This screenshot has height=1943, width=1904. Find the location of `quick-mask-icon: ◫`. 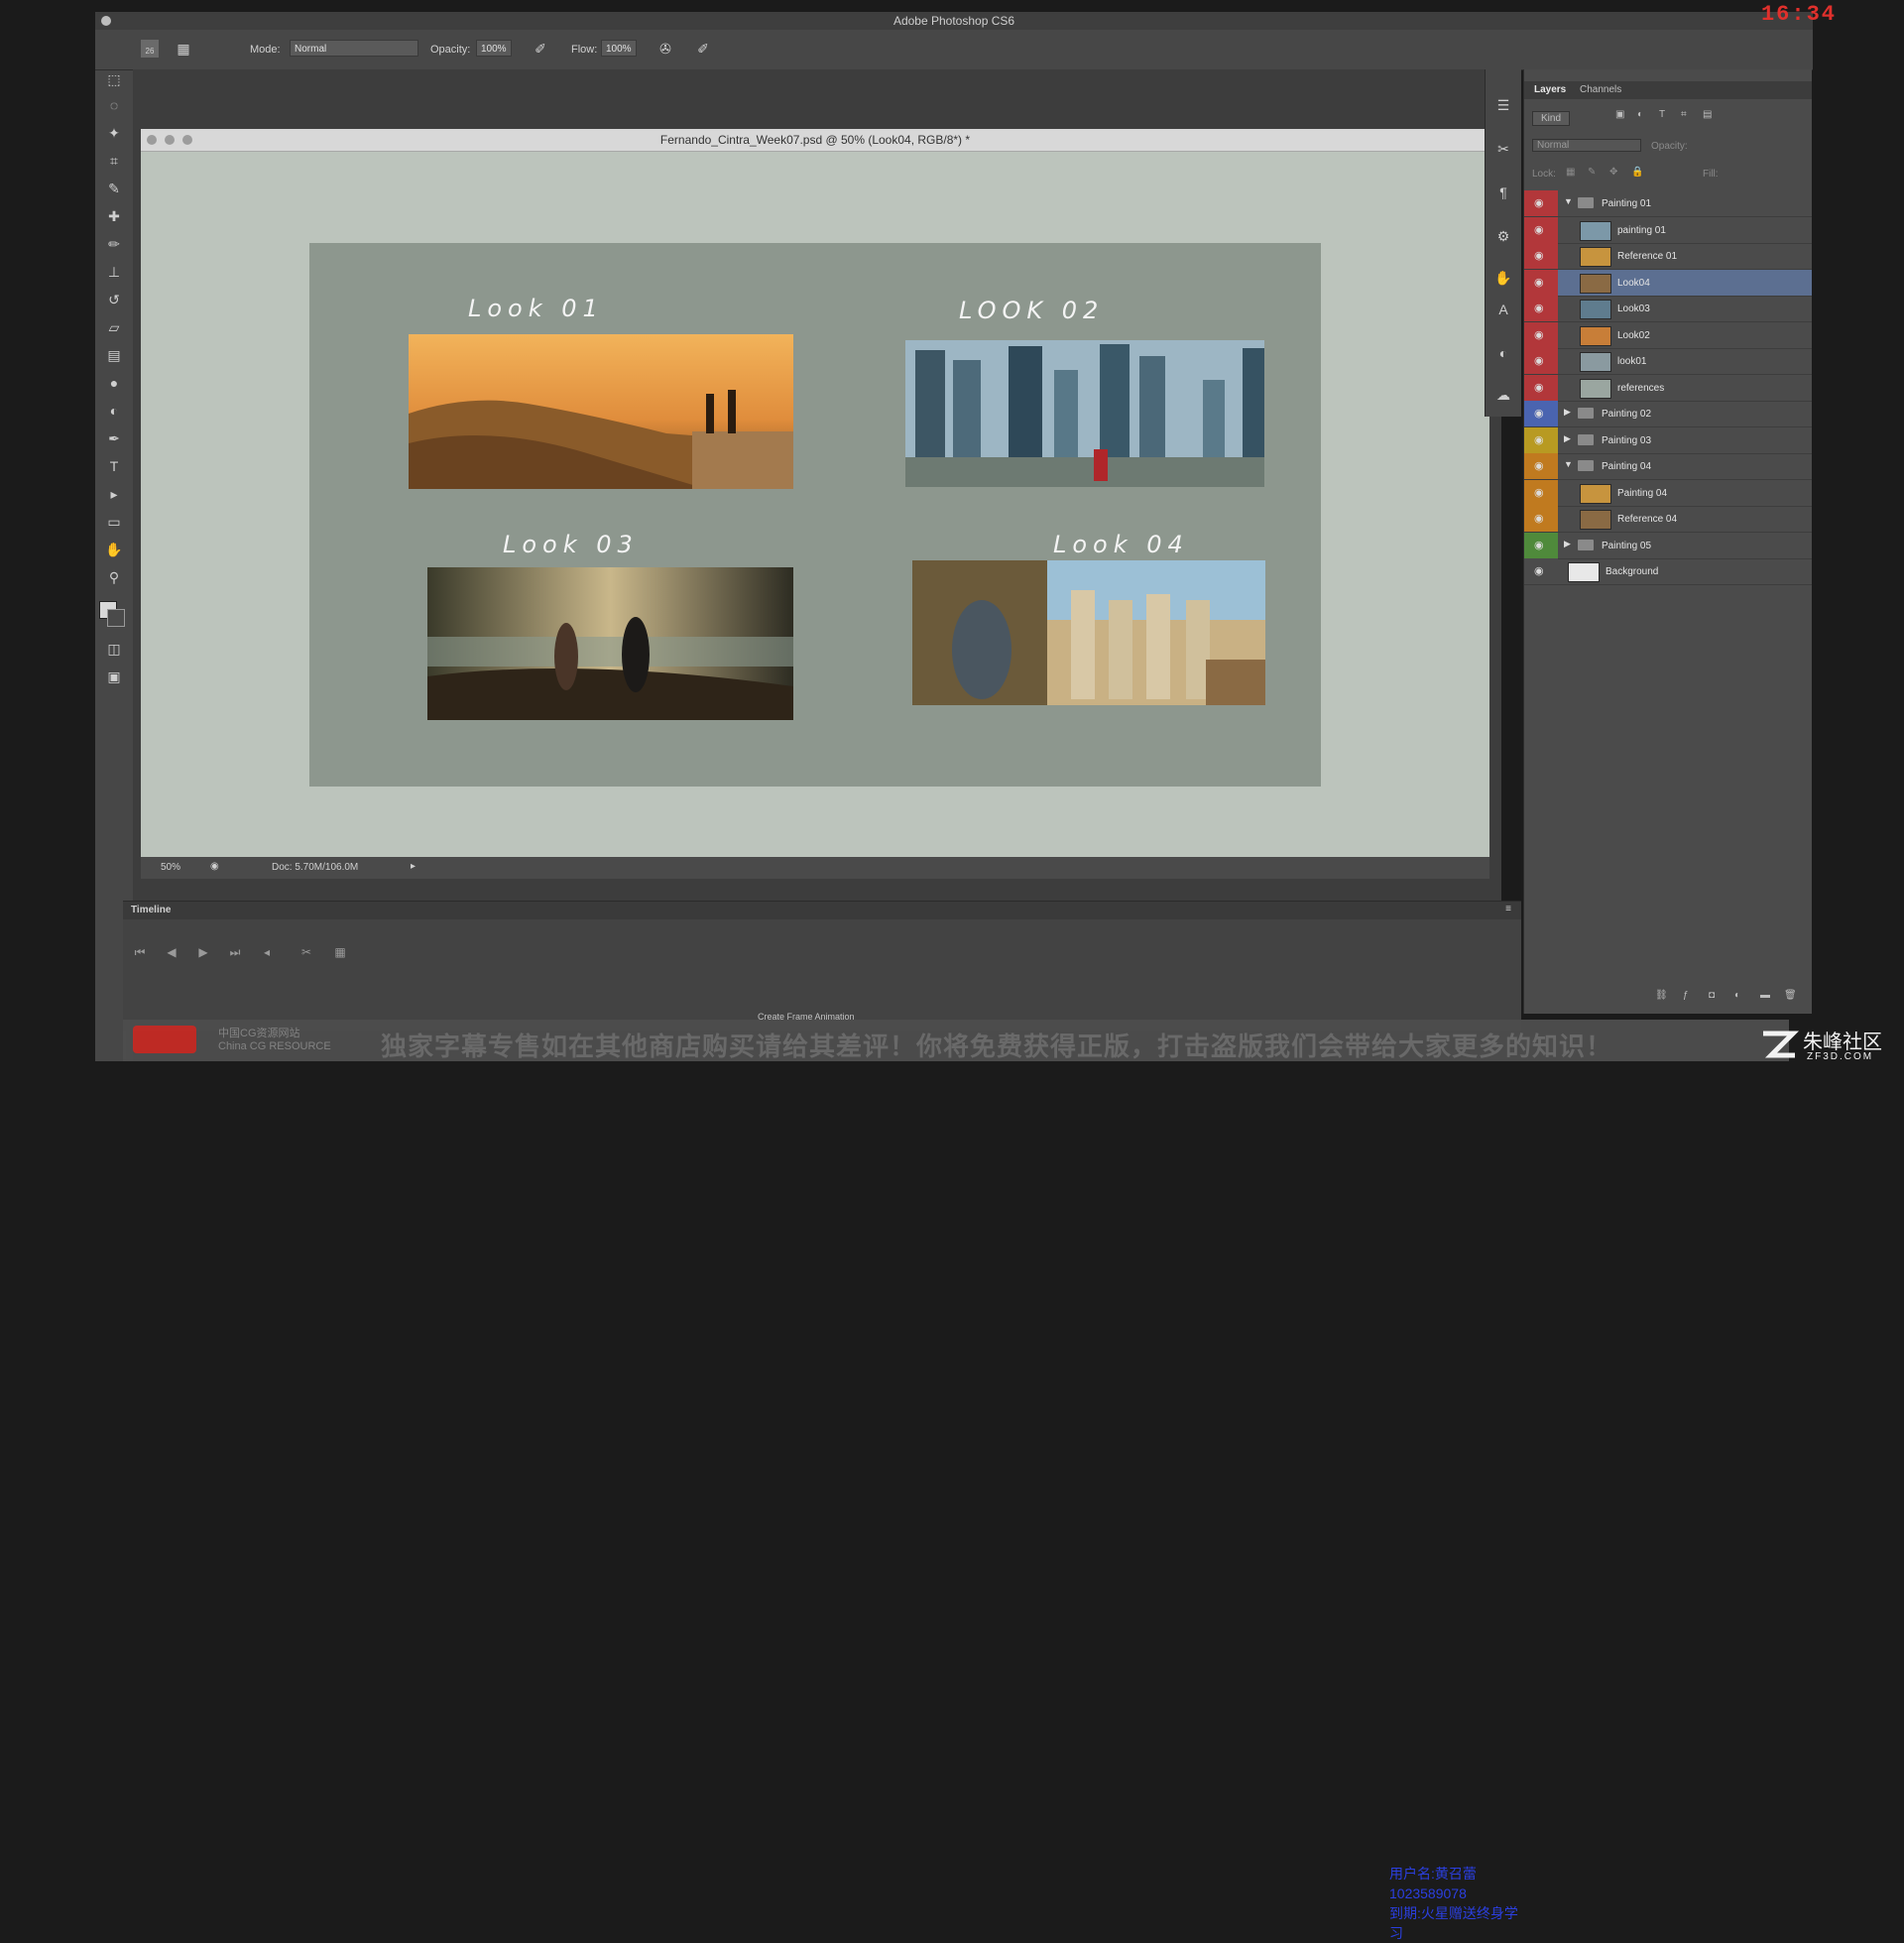

quick-mask-icon: ◫ is located at coordinates (114, 649).